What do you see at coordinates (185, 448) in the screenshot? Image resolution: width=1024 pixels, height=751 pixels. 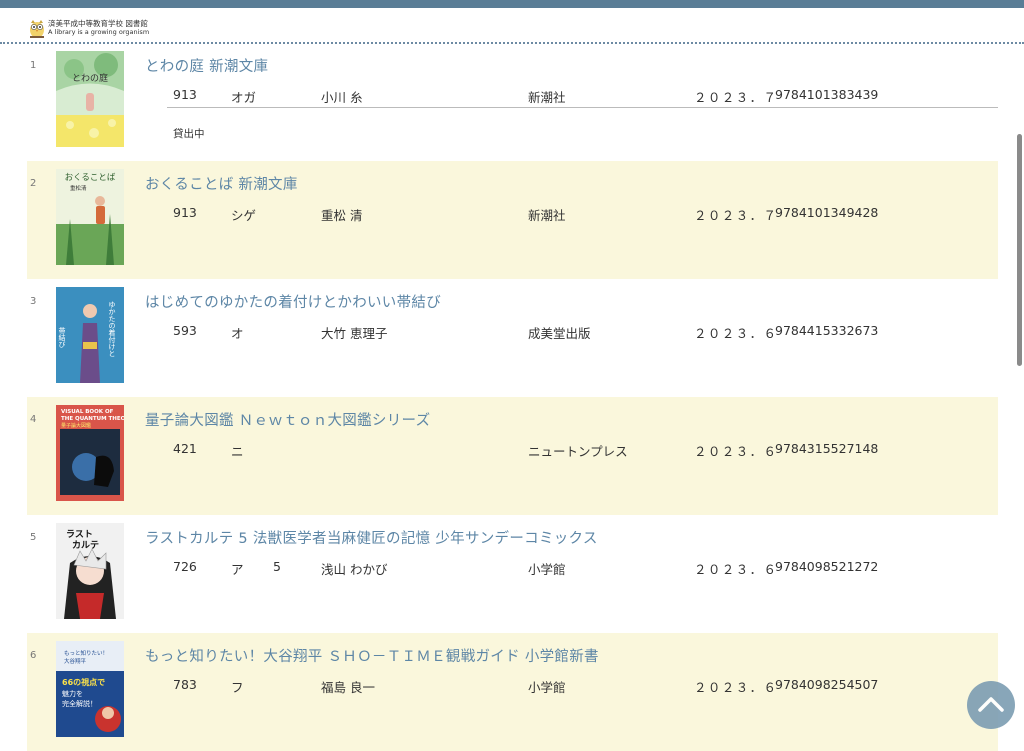 I see `classification-number: 421` at bounding box center [185, 448].